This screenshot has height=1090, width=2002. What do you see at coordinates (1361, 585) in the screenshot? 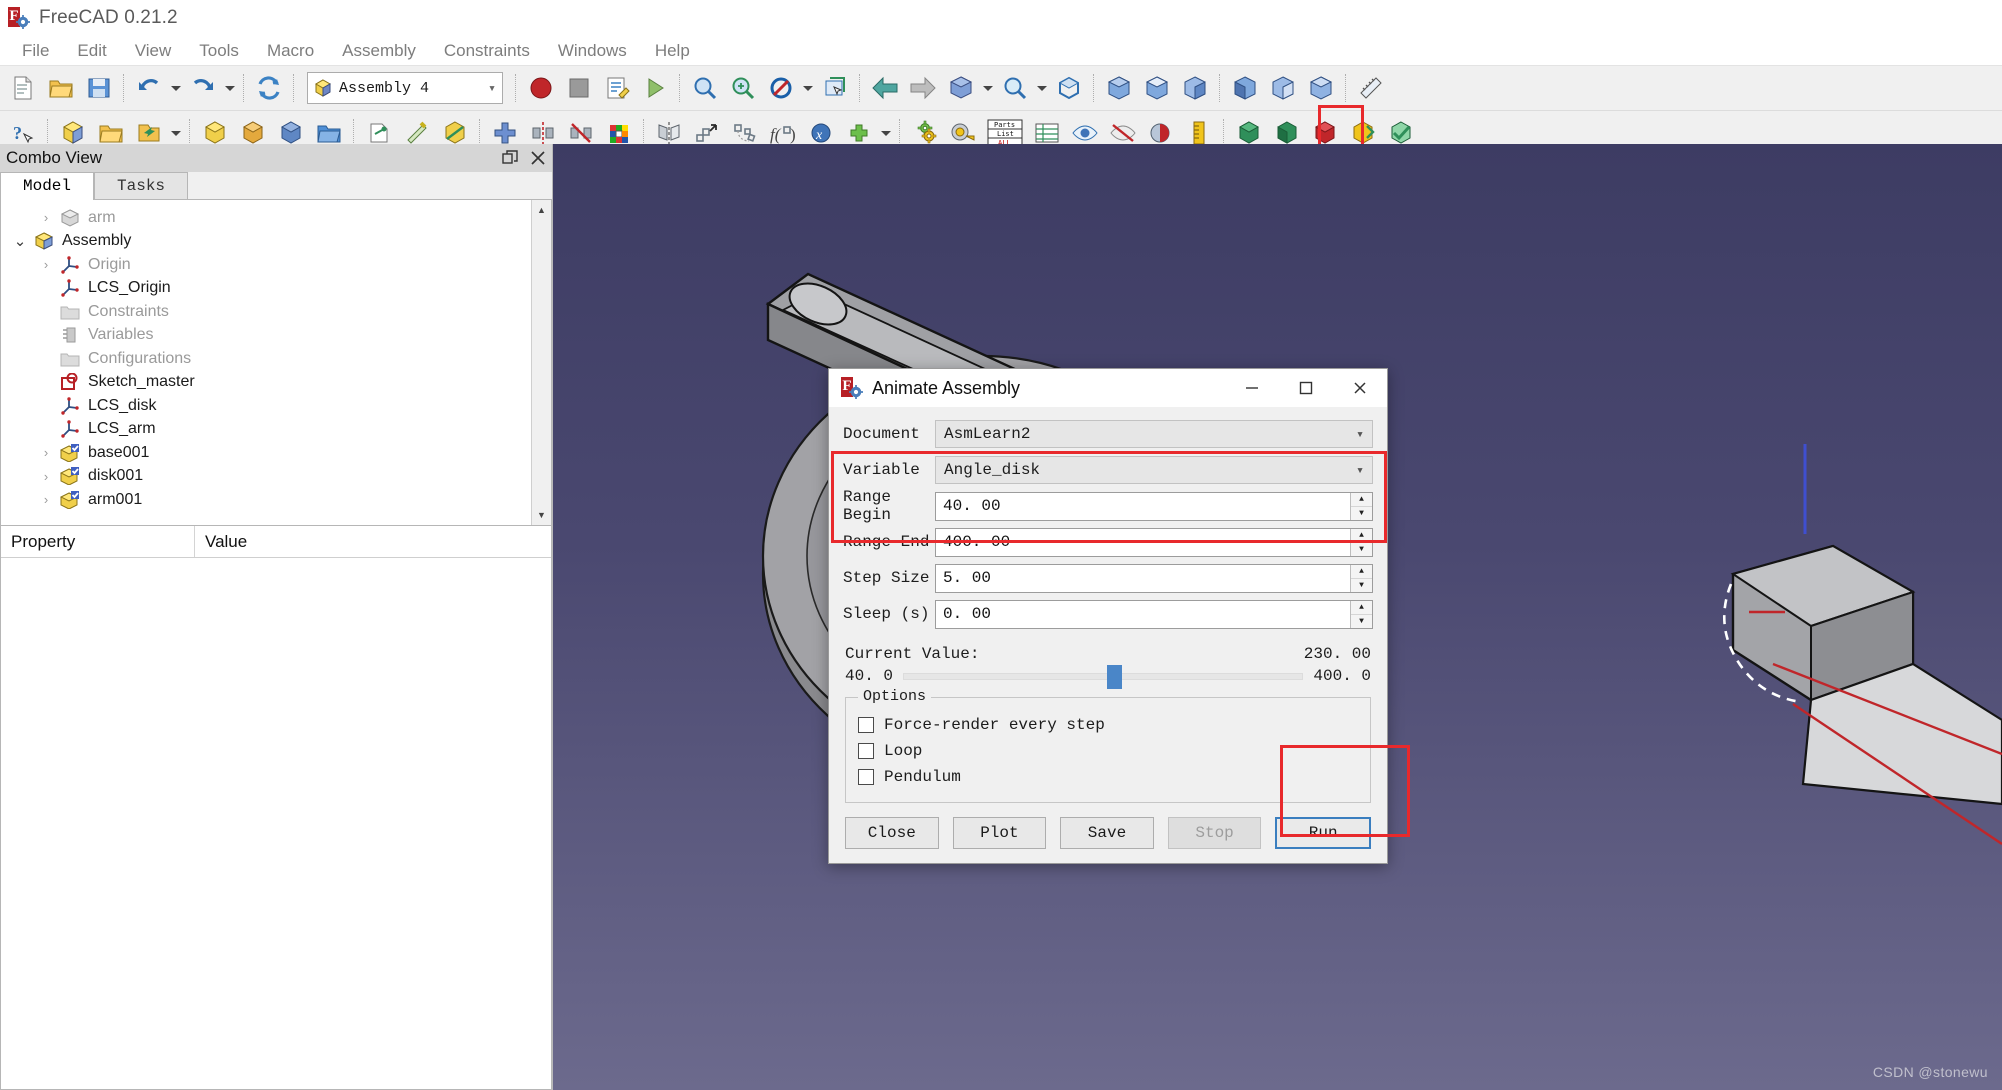
I see `step-size-step-down-icon: ▼` at bounding box center [1361, 585].